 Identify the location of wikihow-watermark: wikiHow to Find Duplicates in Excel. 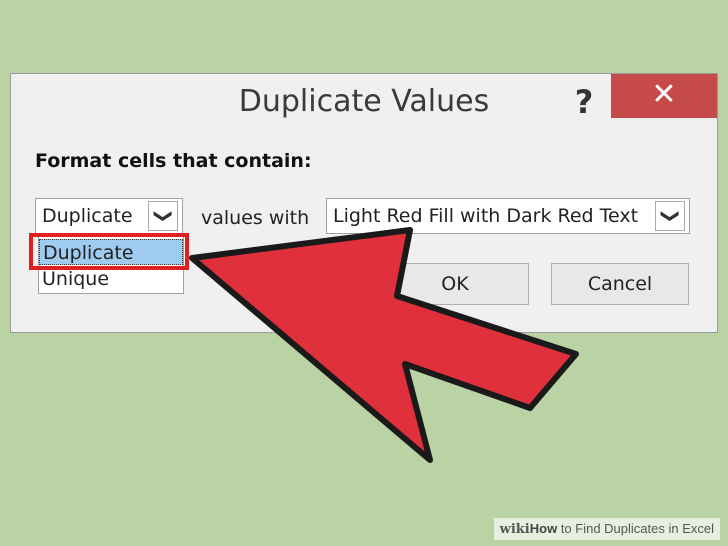
(606, 529).